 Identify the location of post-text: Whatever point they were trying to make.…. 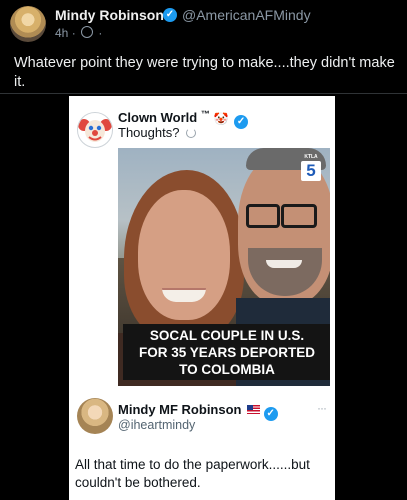
(204, 72).